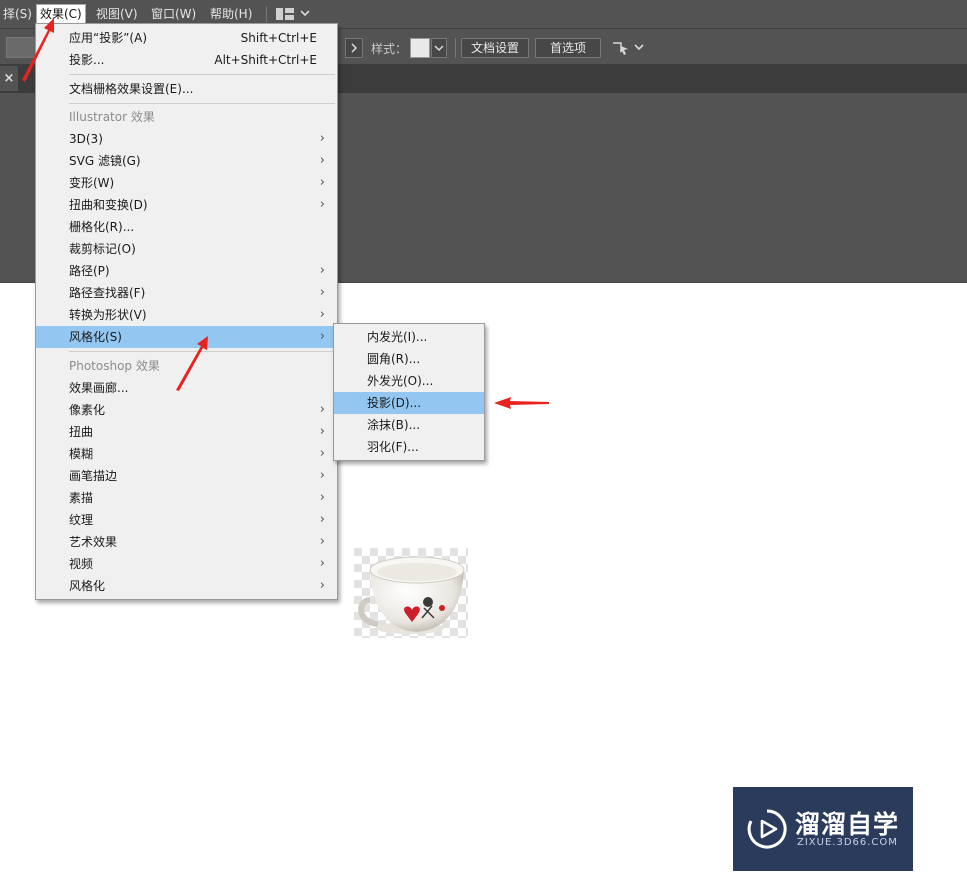 The height and width of the screenshot is (895, 967). What do you see at coordinates (38, 50) in the screenshot?
I see `arrow-to-effects-menu` at bounding box center [38, 50].